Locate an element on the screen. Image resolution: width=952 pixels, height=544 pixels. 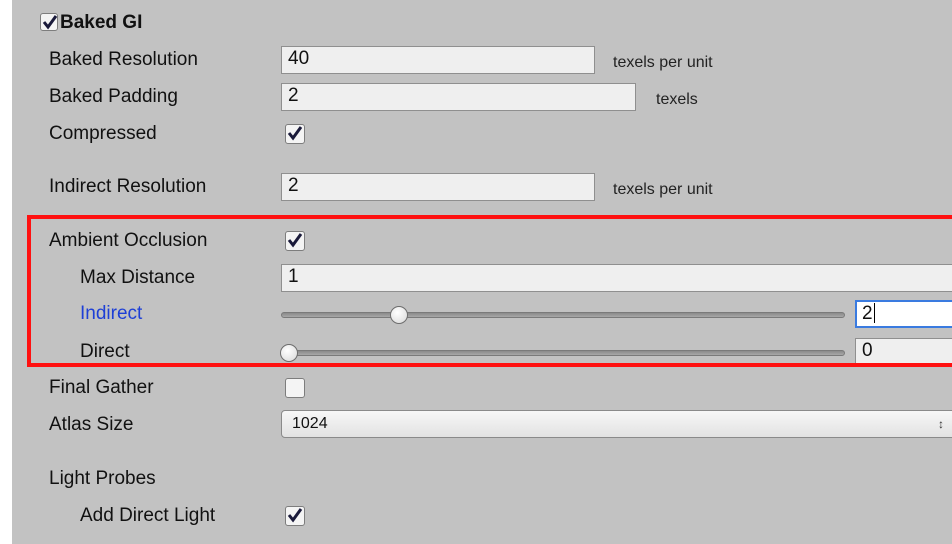
baked-padding-unit: texels is located at coordinates (677, 99).